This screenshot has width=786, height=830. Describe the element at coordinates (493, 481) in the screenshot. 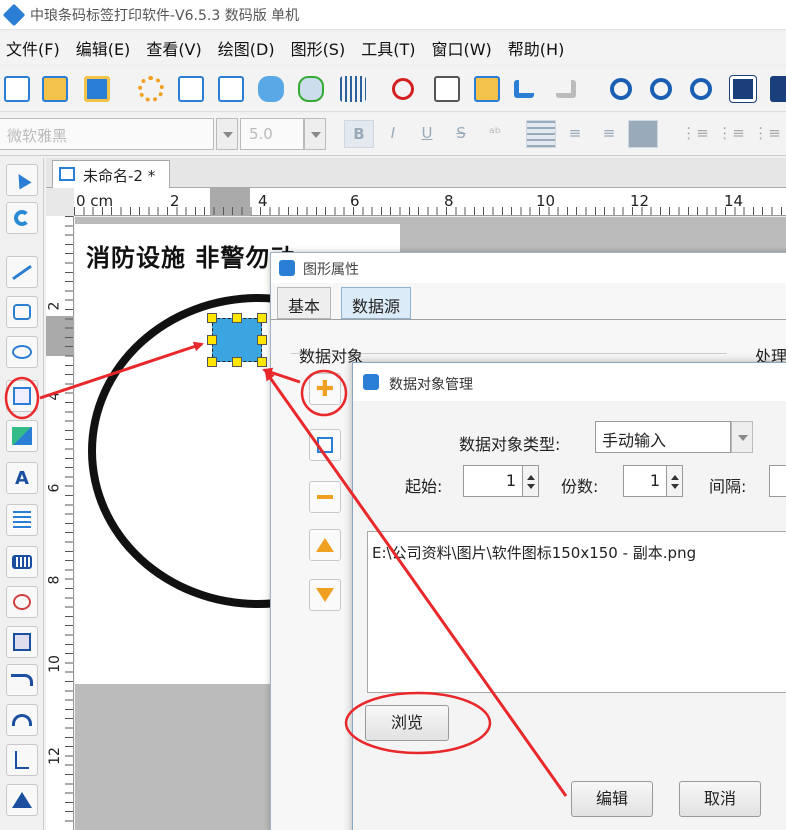

I see `start-input: 1` at that location.